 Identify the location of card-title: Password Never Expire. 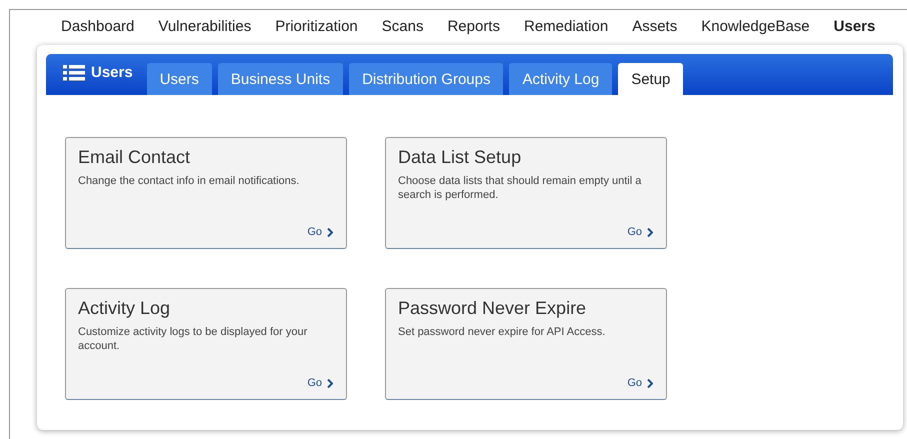
(493, 308).